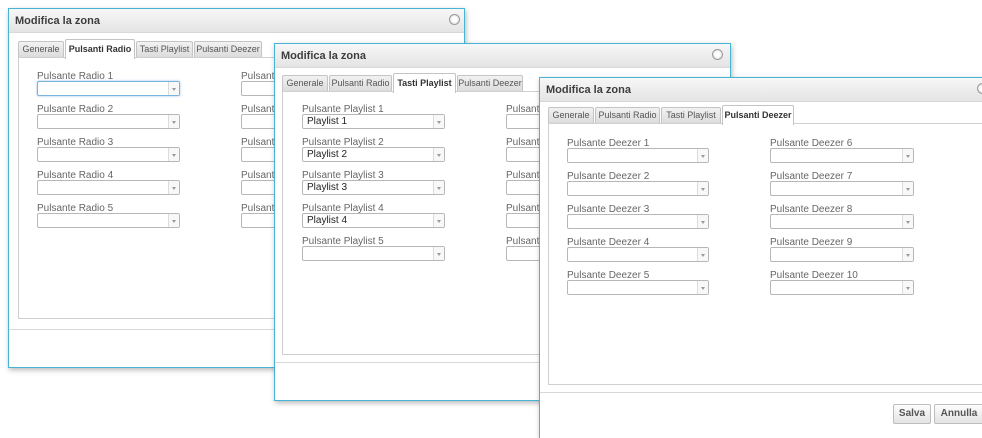  What do you see at coordinates (327, 121) in the screenshot?
I see `select-value: Playlist 1` at bounding box center [327, 121].